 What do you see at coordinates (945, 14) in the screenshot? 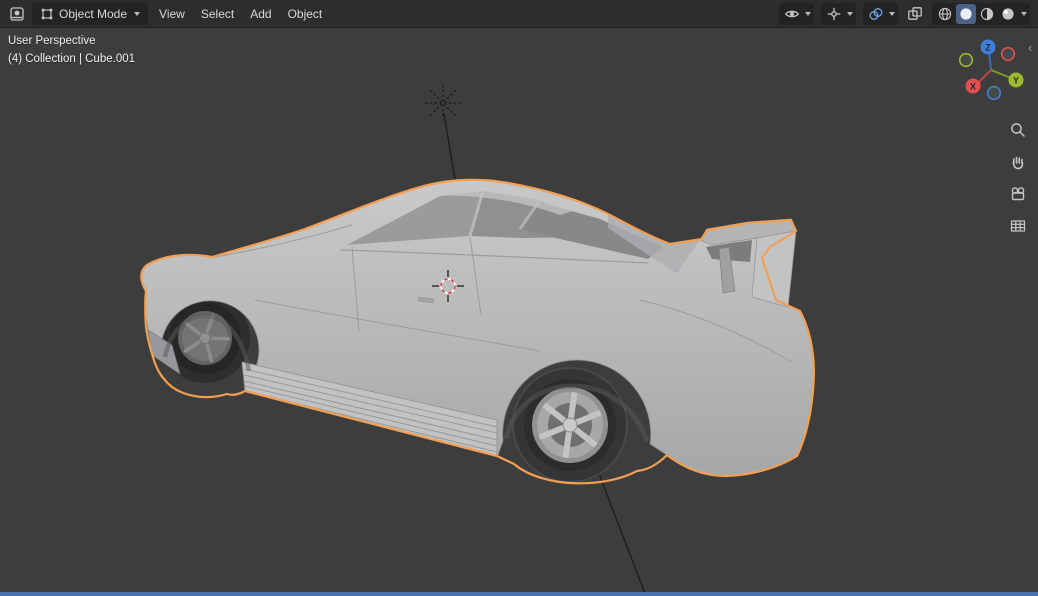
I see `shading-wireframe-icon` at bounding box center [945, 14].